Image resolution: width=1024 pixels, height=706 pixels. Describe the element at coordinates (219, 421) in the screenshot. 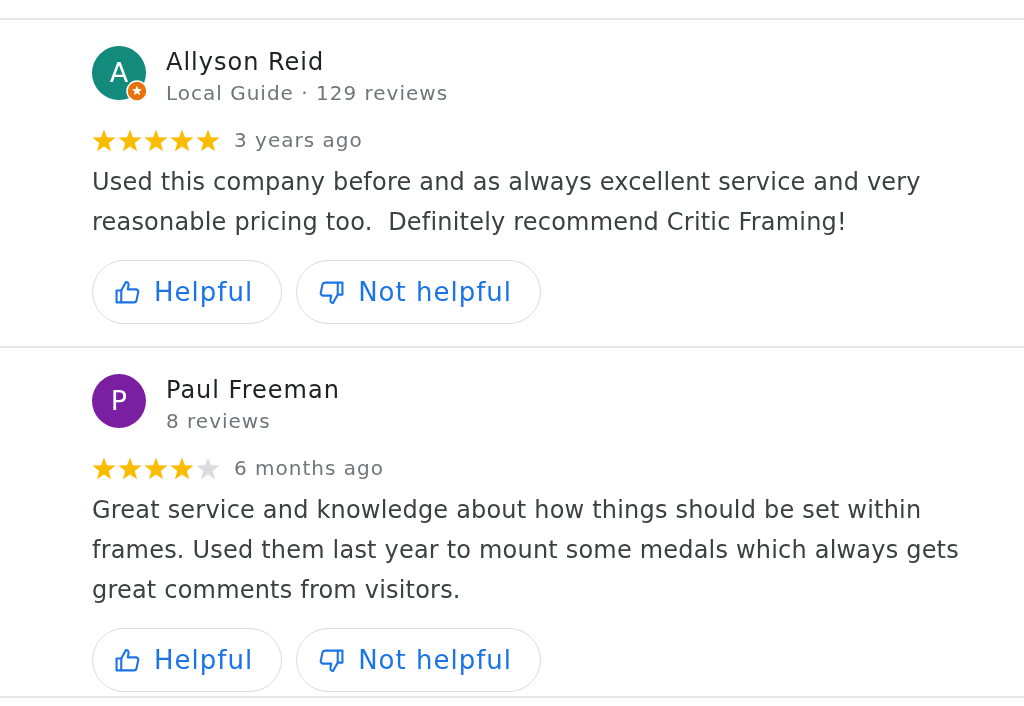

I see `reviewer-meta: 8 reviews` at that location.